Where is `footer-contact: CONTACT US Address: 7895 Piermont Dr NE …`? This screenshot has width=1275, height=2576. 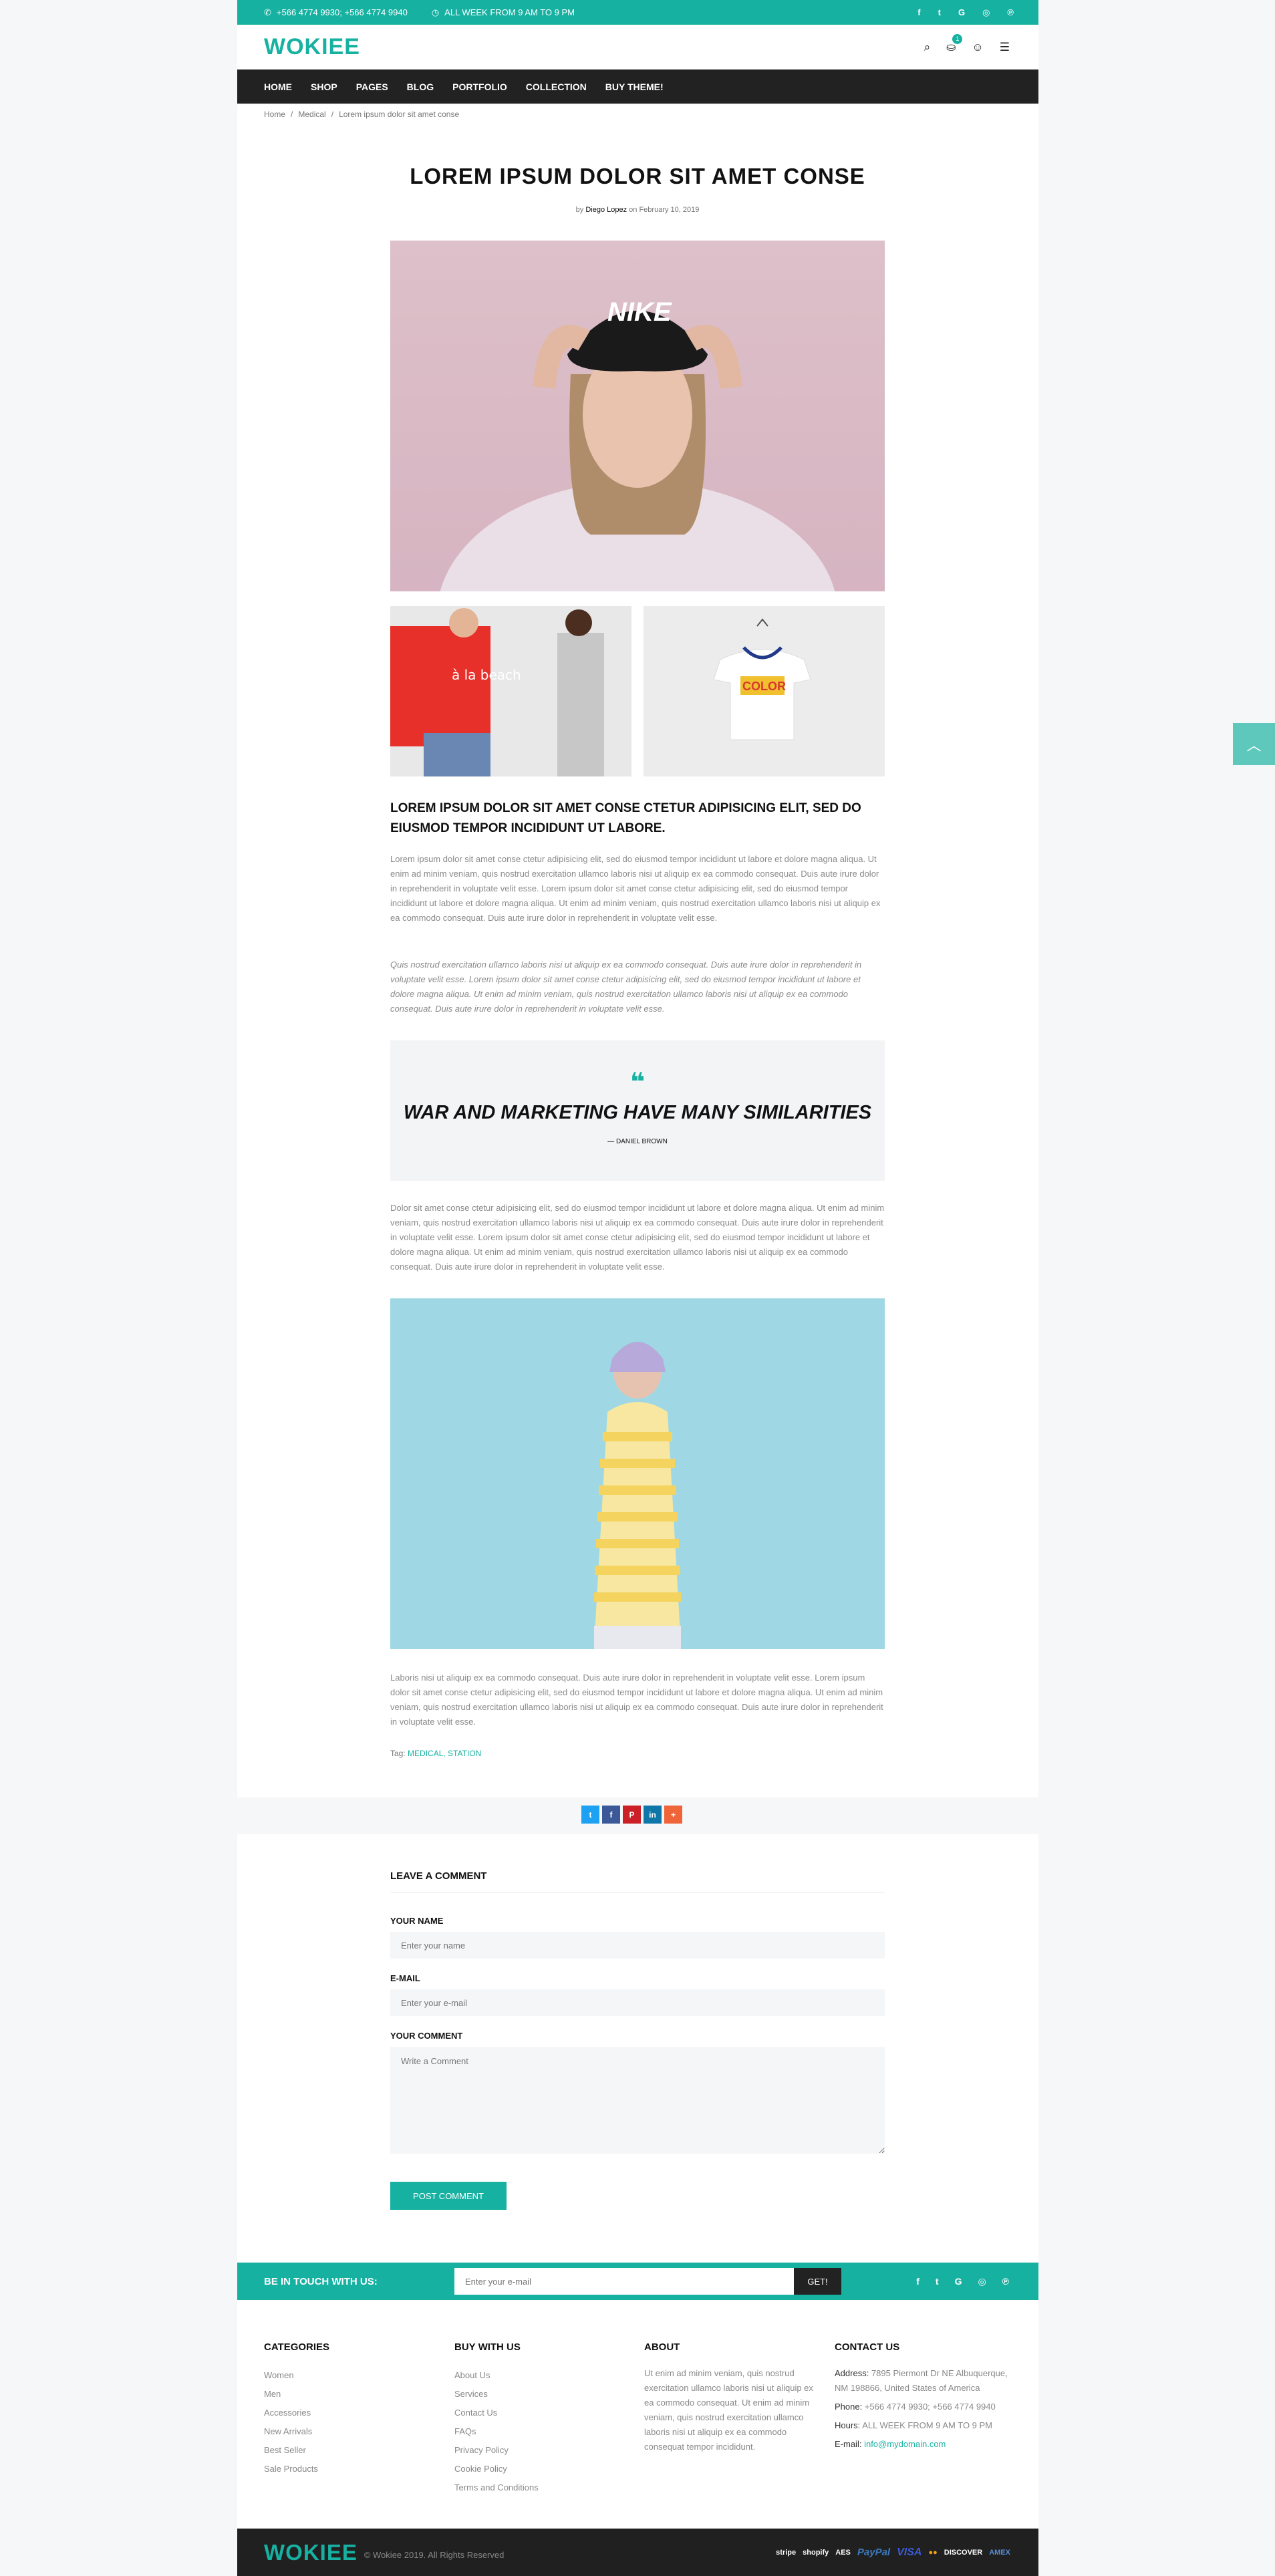
footer-contact: CONTACT US Address: 7895 Piermont Dr NE … is located at coordinates (921, 2395).